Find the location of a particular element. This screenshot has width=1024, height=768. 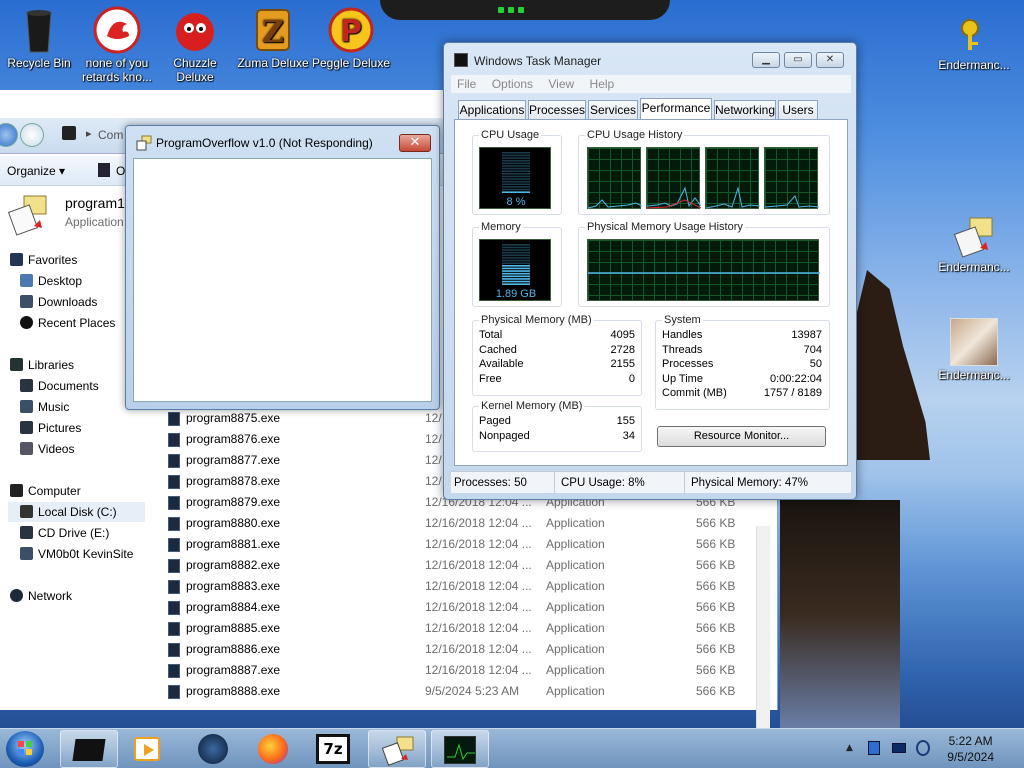

network-tray-icon is located at coordinates (874, 748).